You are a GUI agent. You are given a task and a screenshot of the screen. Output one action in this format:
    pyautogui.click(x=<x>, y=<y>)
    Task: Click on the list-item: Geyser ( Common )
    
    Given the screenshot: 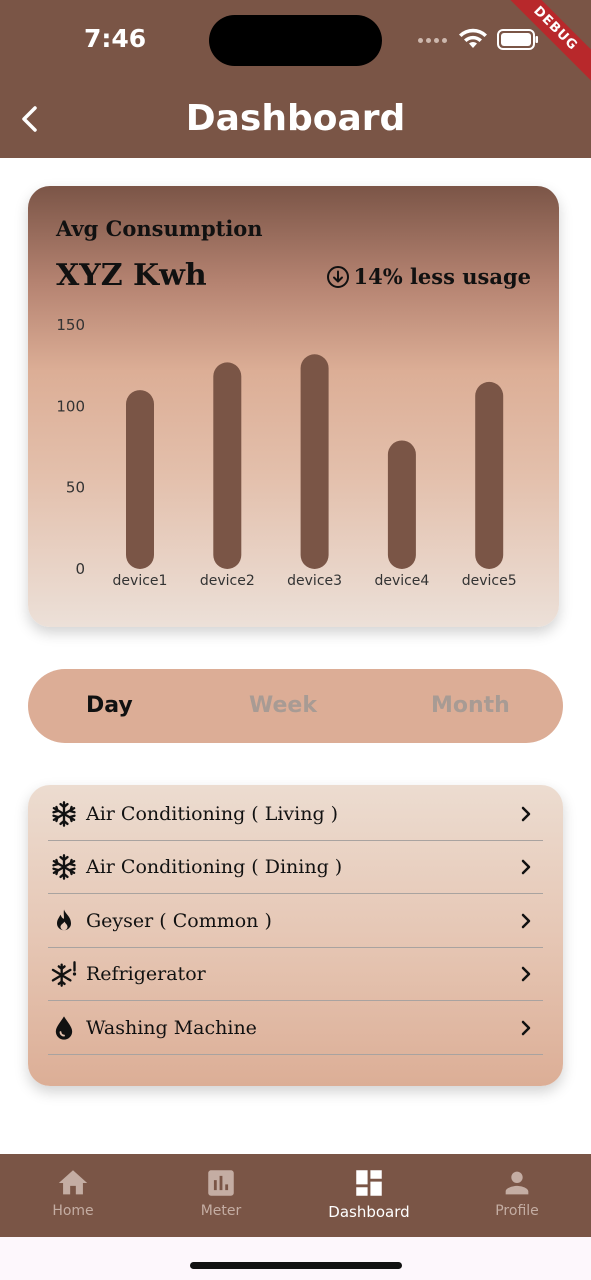 What is the action you would take?
    pyautogui.click(x=295, y=921)
    